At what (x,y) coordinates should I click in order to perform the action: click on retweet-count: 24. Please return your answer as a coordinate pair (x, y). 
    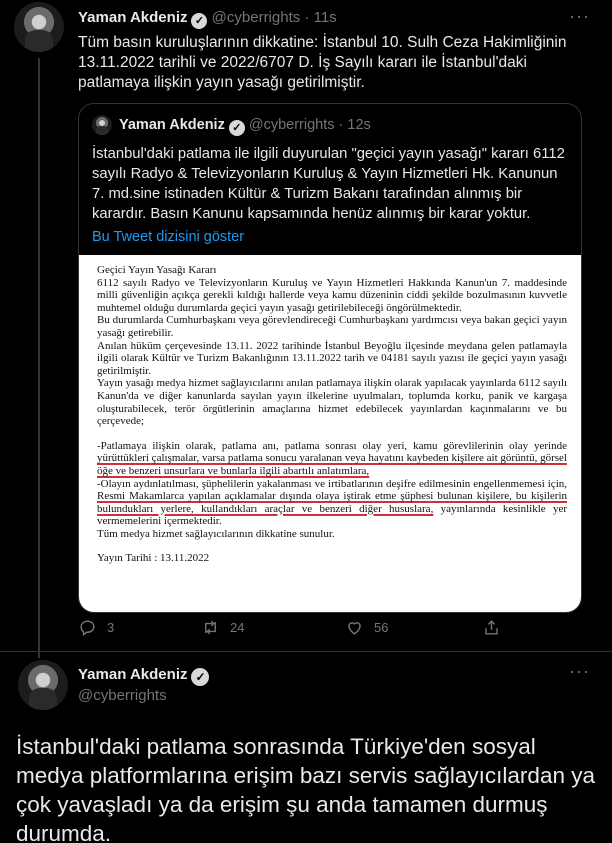
    Looking at the image, I should click on (237, 627).